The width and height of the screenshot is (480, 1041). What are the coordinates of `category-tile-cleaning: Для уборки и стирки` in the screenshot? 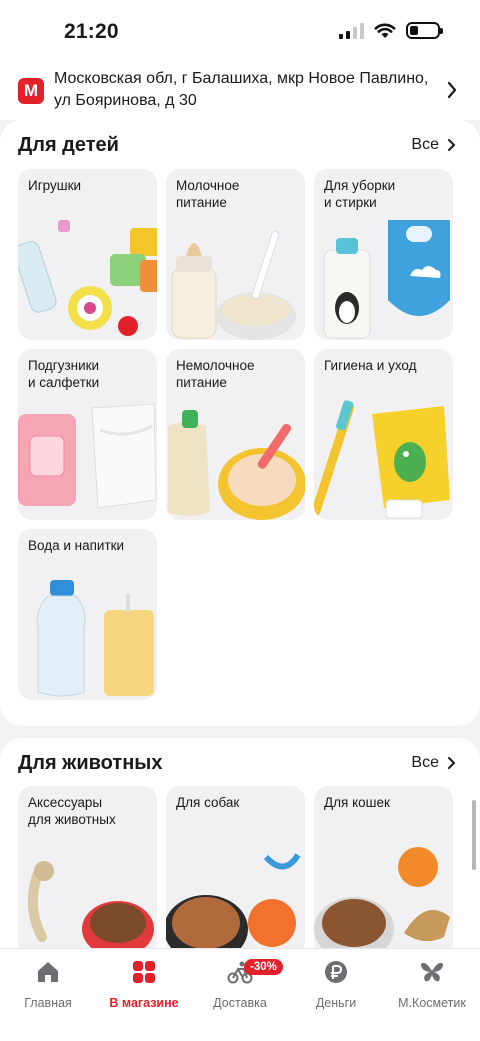 It's located at (383, 254).